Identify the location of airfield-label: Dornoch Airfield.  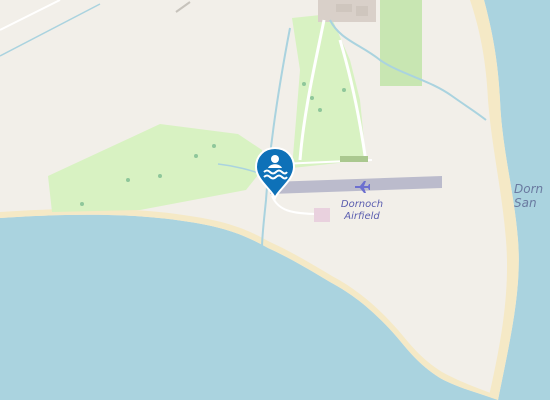
(362, 210).